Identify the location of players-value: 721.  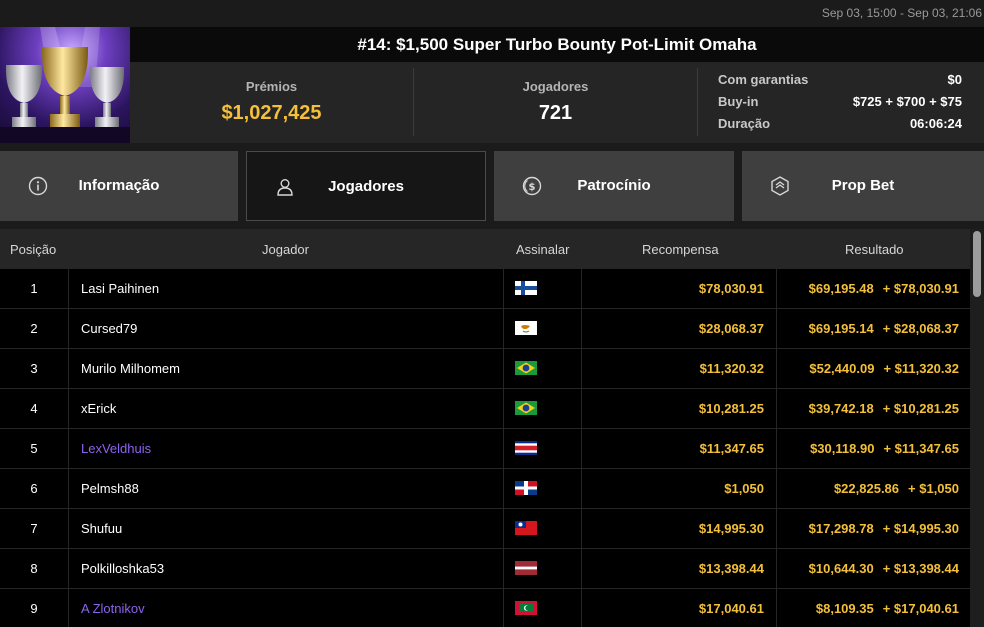
(555, 113).